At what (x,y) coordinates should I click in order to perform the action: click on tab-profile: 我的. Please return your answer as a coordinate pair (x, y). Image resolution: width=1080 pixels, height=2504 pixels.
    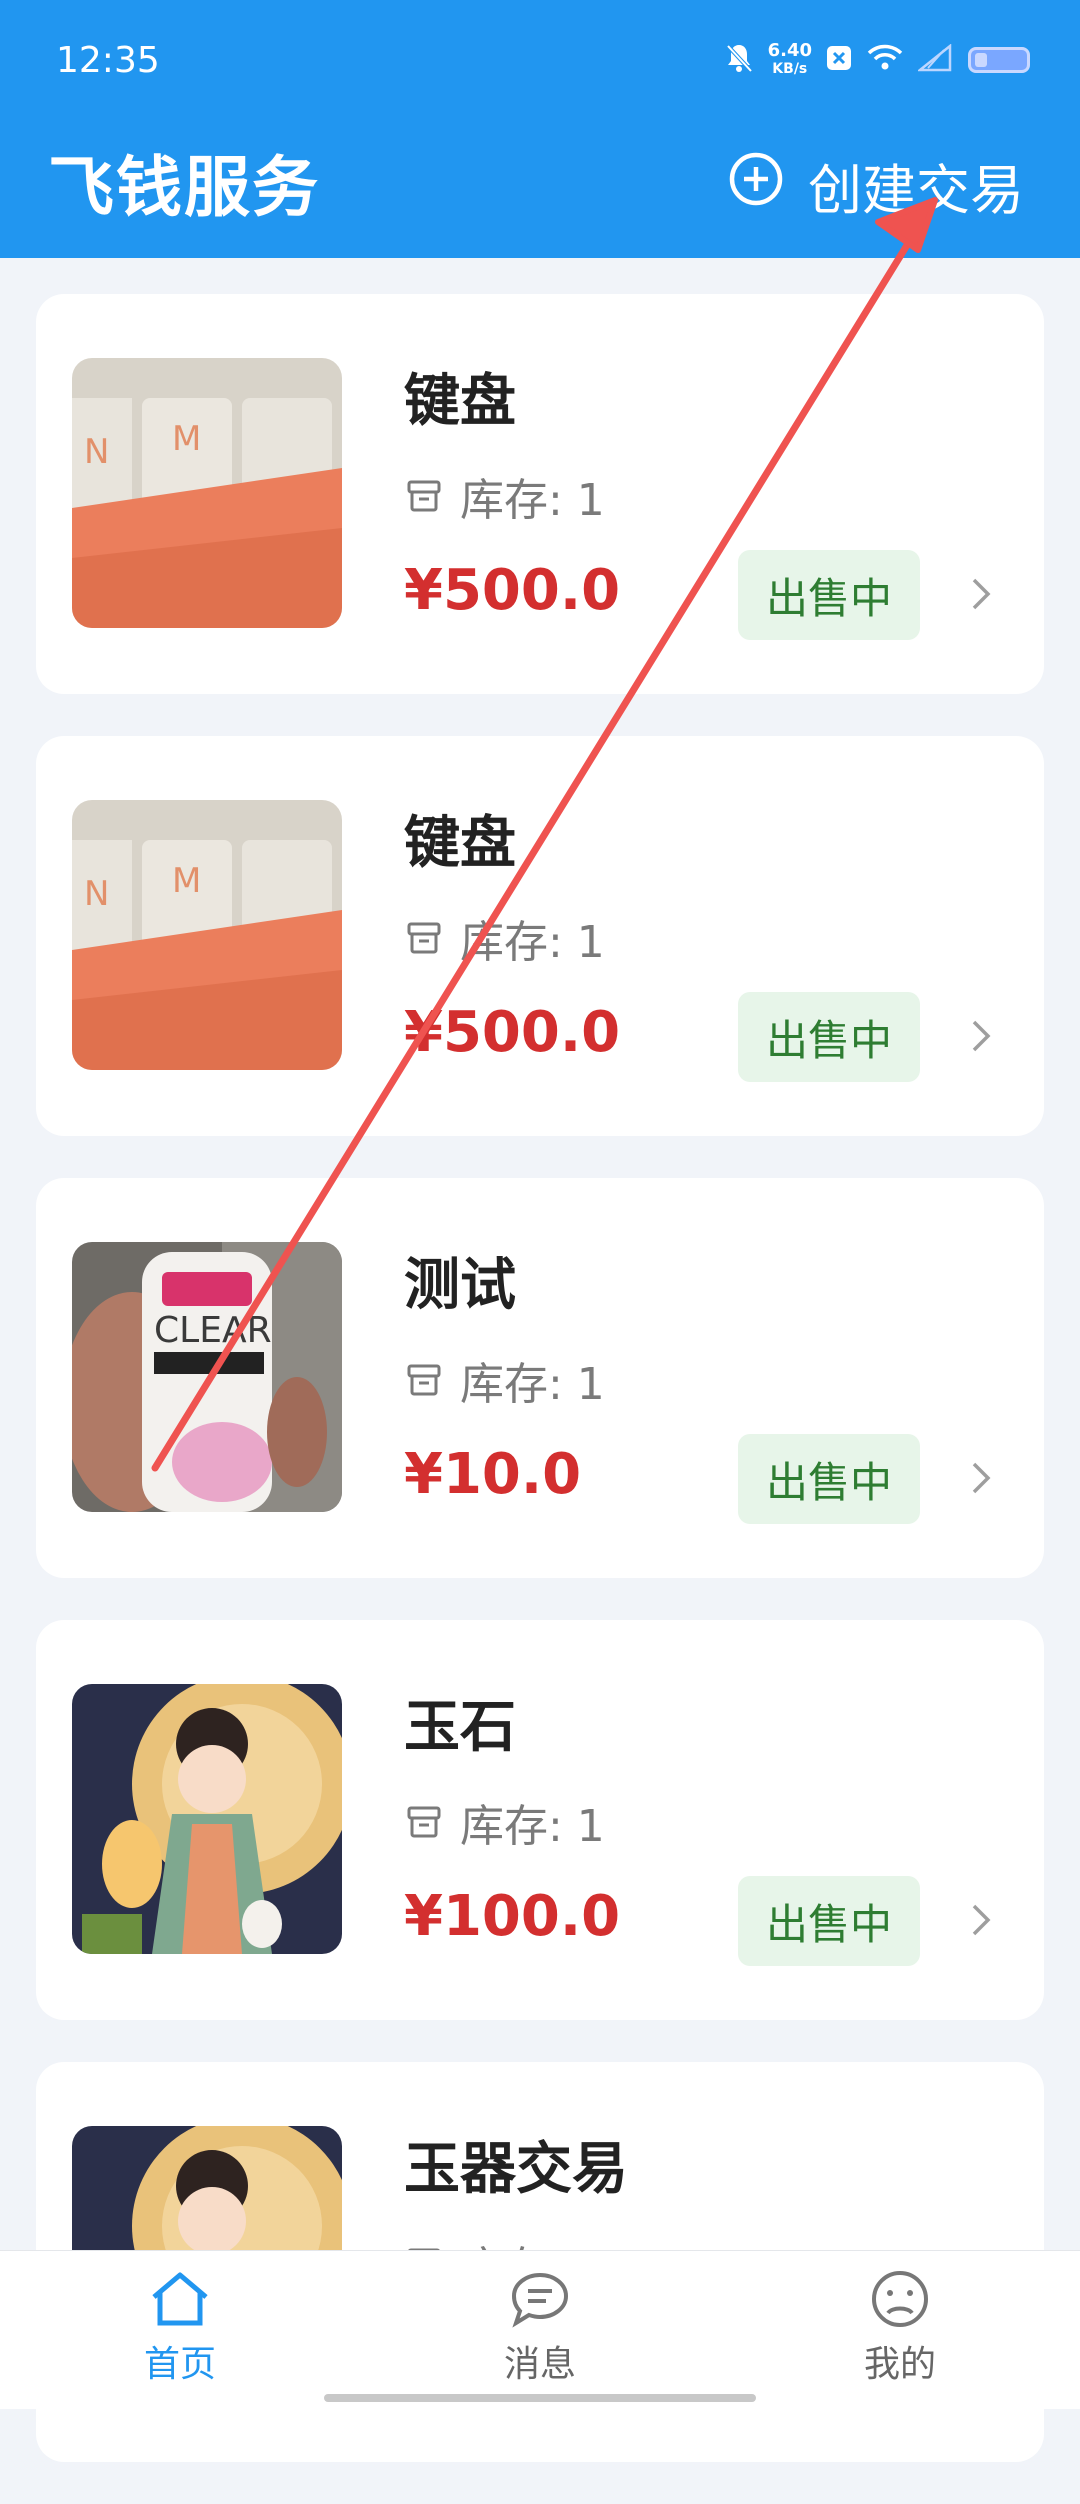
    Looking at the image, I should click on (900, 2328).